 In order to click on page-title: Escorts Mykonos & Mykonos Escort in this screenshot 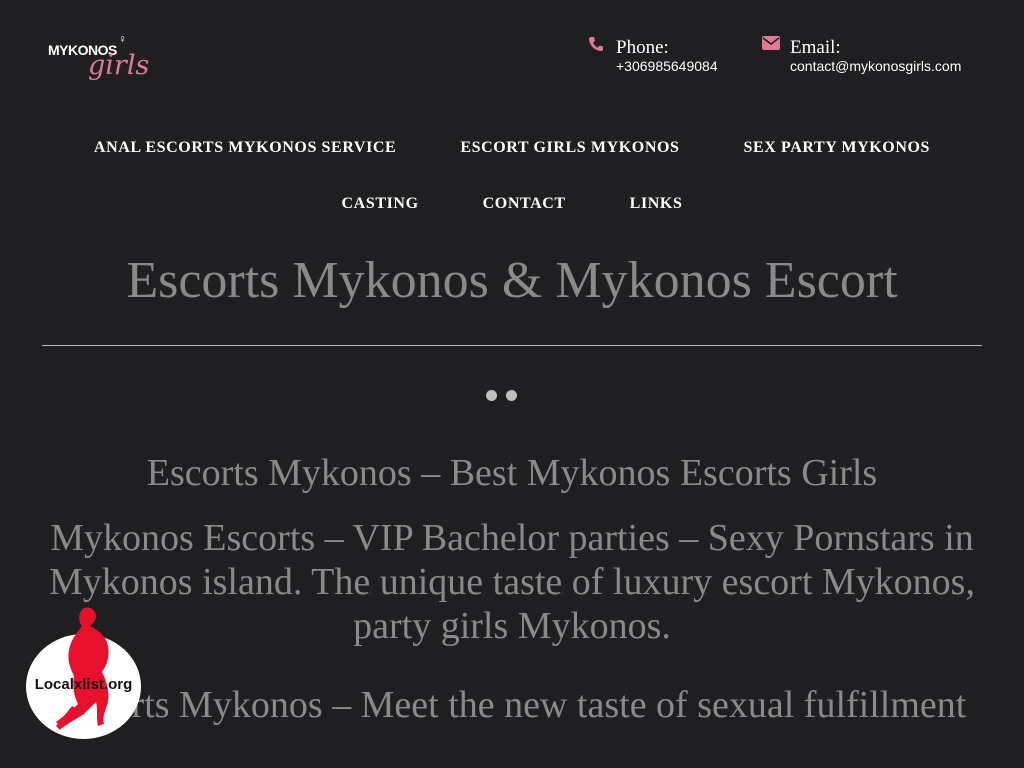, I will do `click(512, 280)`.